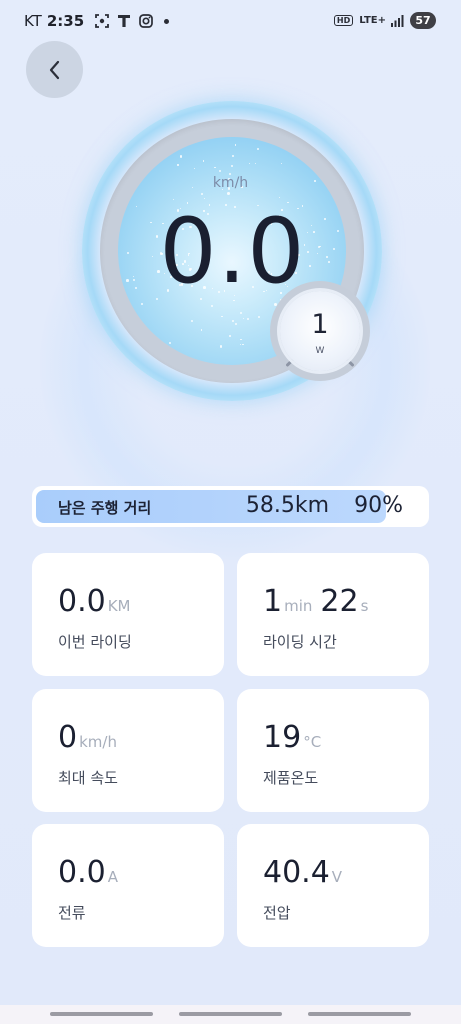 The width and height of the screenshot is (461, 1024). What do you see at coordinates (167, 21) in the screenshot?
I see `notification-dot-icon` at bounding box center [167, 21].